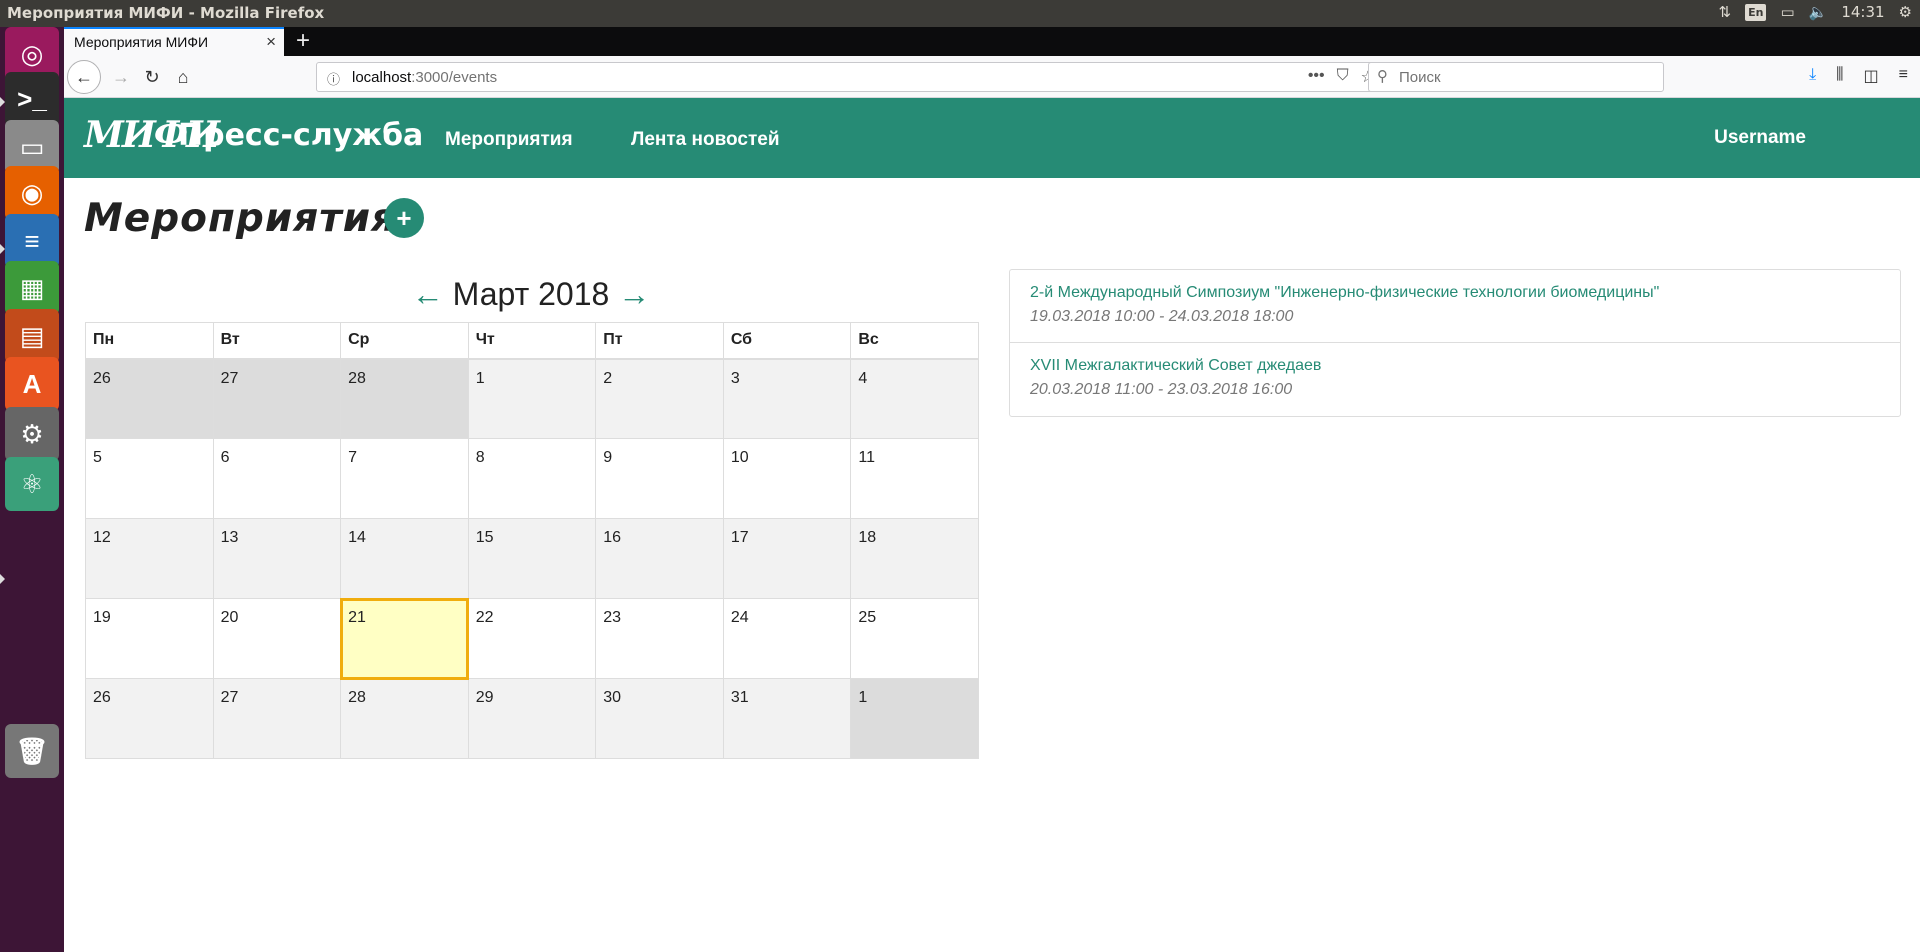 The image size is (1920, 952). What do you see at coordinates (277, 638) in the screenshot?
I see `calendar-day-cell: 20` at bounding box center [277, 638].